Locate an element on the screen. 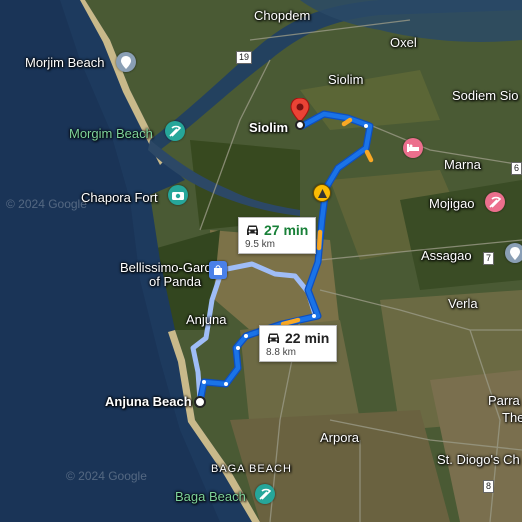  place-label: Anjuna is located at coordinates (206, 319).